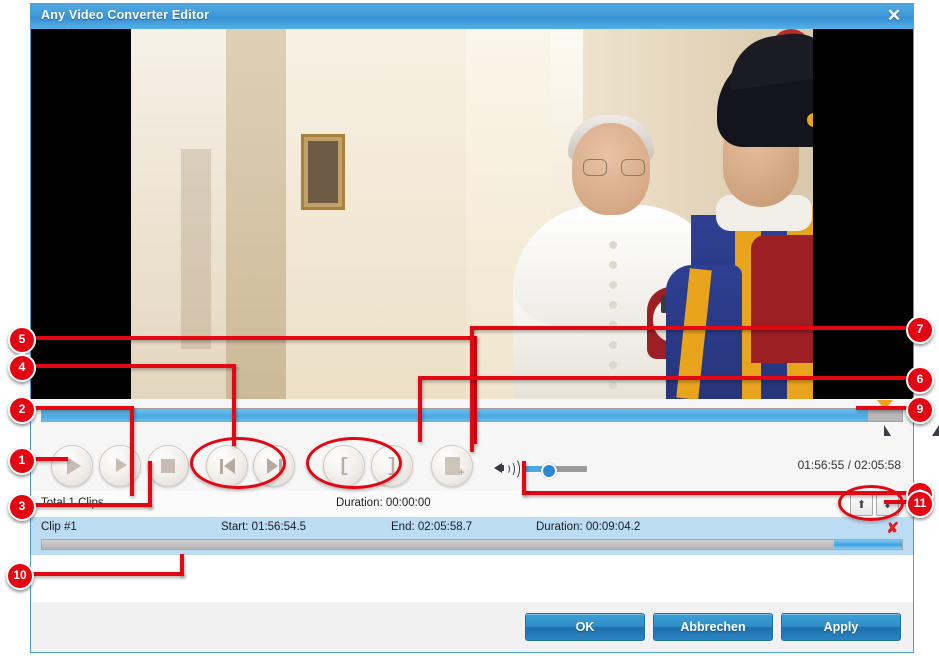  What do you see at coordinates (150, 484) in the screenshot?
I see `callout-line-3b` at bounding box center [150, 484].